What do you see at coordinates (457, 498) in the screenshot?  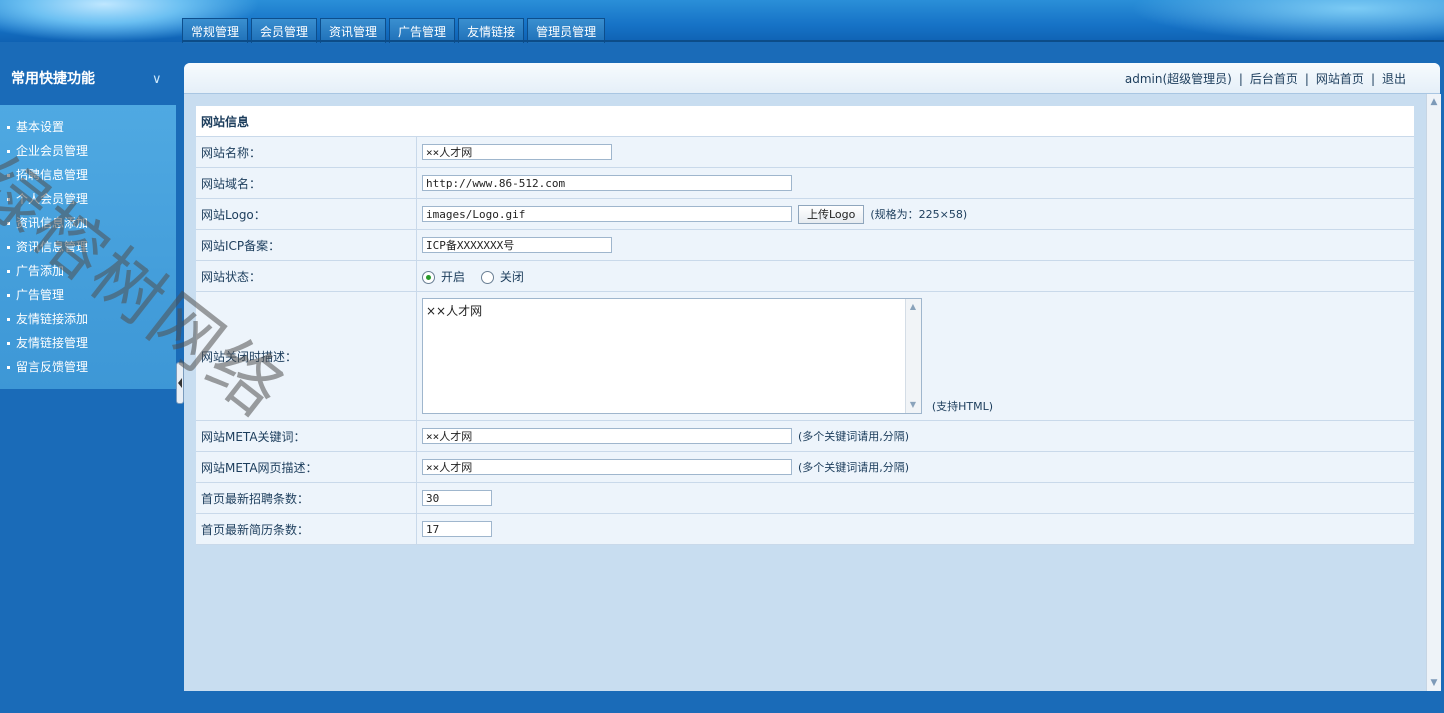 I see `jobs-count-input` at bounding box center [457, 498].